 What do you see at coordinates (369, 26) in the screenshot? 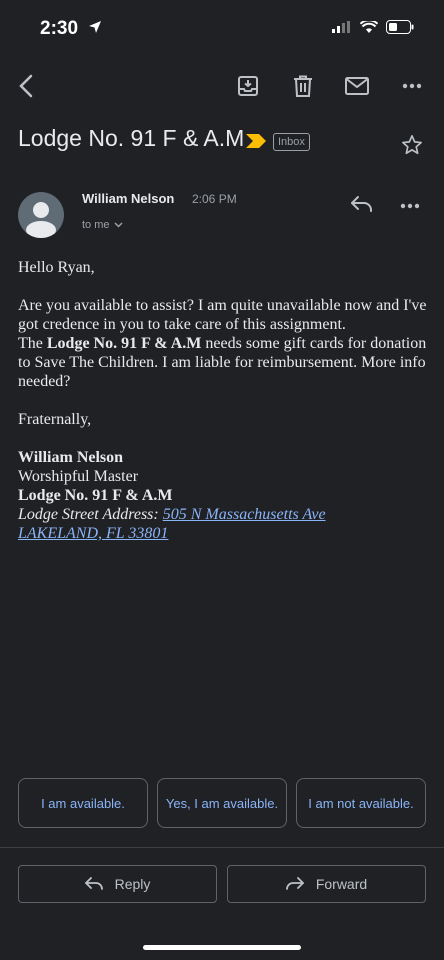
I see `wifi-icon` at bounding box center [369, 26].